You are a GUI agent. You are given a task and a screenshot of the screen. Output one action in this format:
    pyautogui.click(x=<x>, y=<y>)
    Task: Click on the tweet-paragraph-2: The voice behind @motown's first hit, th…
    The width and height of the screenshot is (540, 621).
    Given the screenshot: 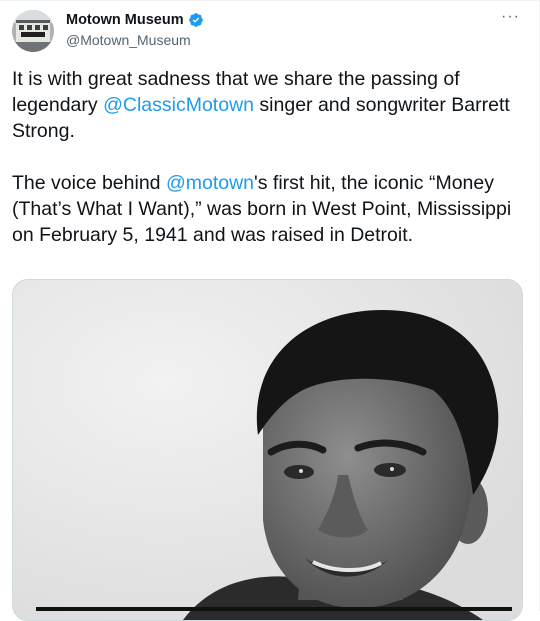 What is the action you would take?
    pyautogui.click(x=267, y=209)
    